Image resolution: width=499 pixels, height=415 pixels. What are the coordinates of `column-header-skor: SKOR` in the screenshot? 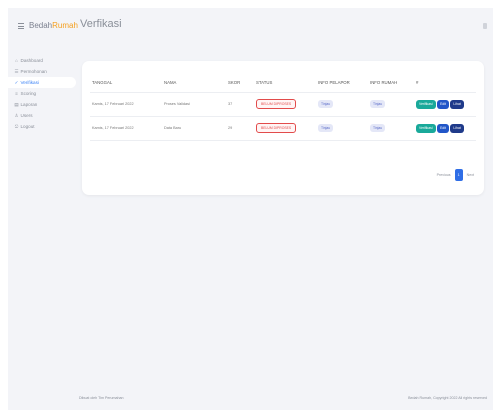 It's located at (240, 83).